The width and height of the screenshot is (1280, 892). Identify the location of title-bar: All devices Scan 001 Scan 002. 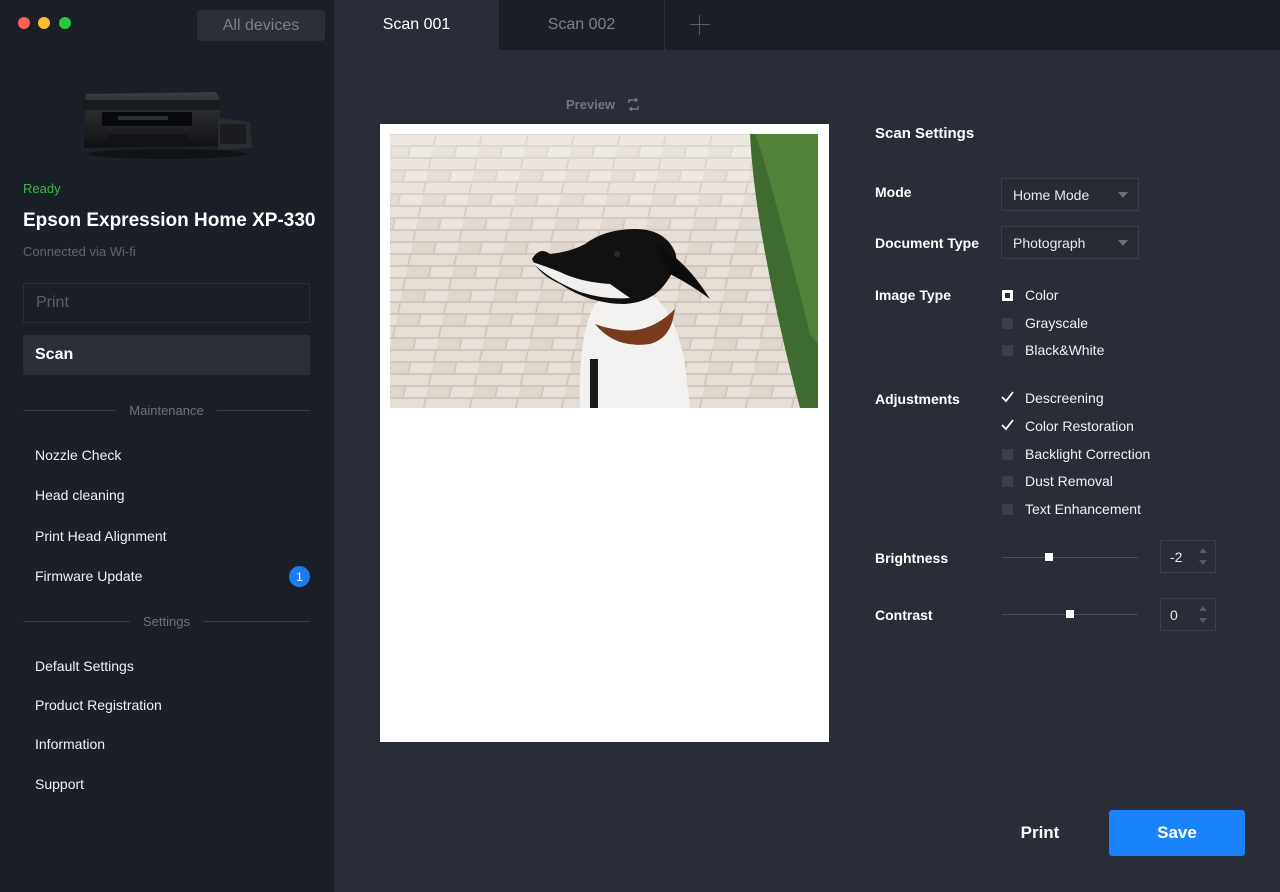
(640, 25).